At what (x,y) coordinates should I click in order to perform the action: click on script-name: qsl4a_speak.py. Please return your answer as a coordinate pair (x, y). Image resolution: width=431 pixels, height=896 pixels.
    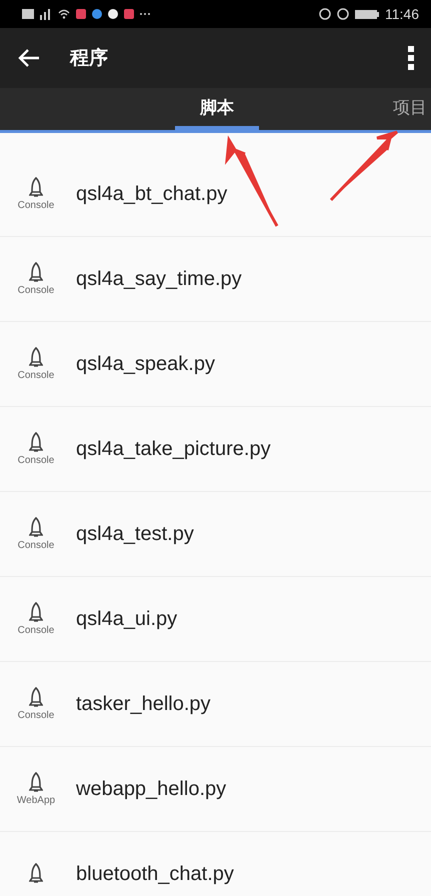
    Looking at the image, I should click on (145, 364).